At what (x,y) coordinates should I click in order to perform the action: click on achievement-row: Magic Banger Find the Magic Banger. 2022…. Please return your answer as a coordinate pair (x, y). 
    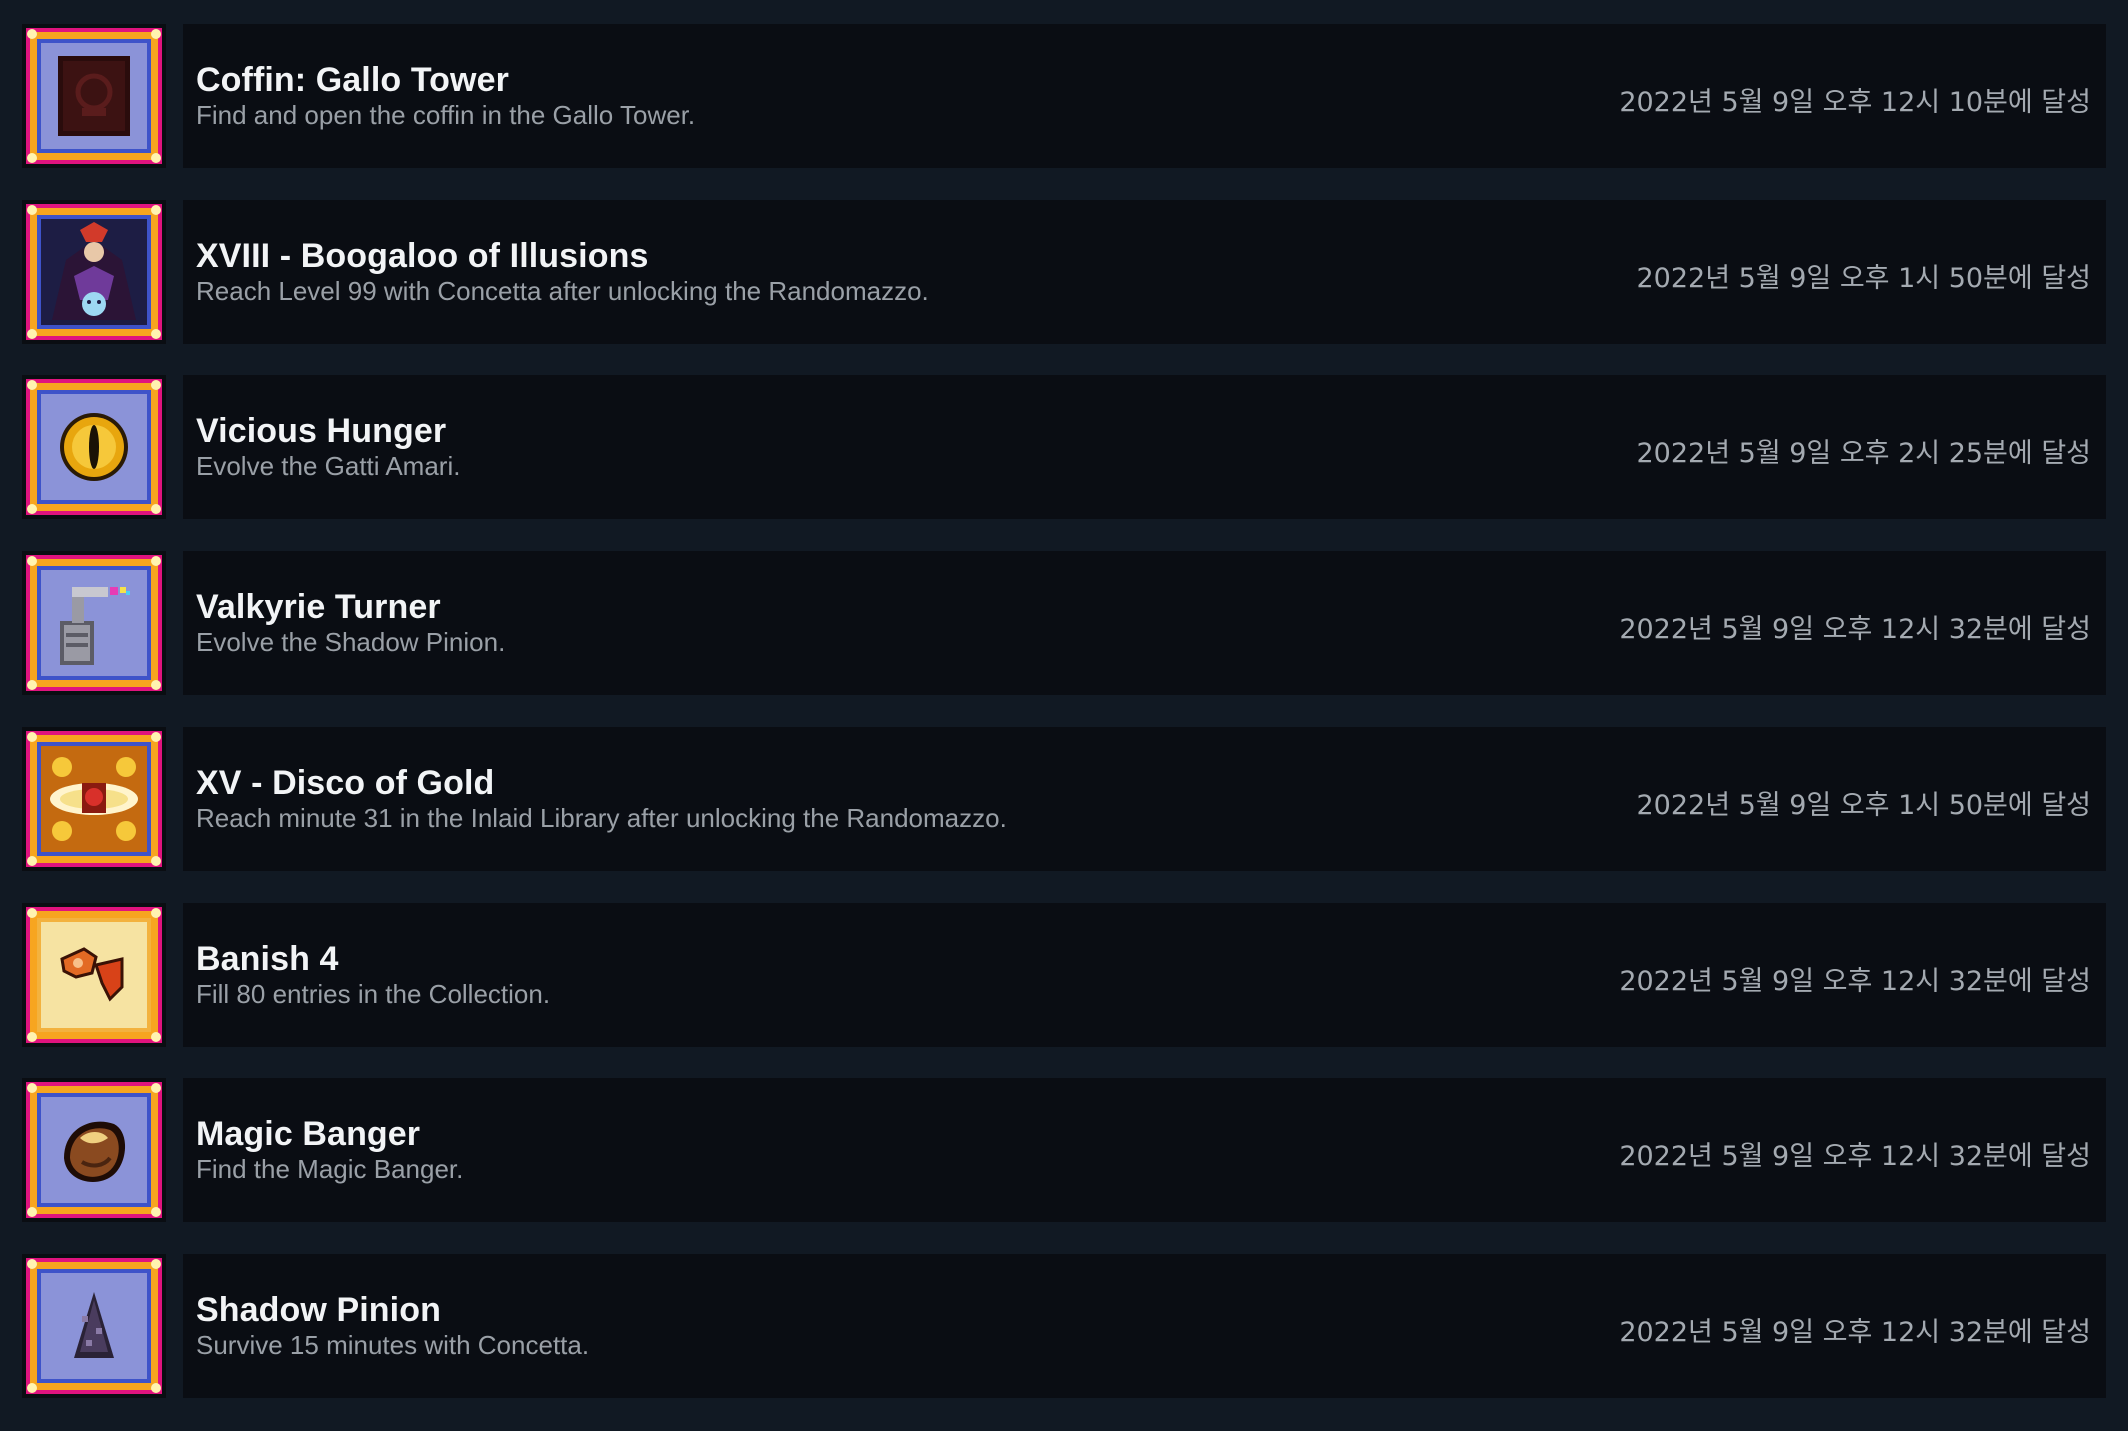
    Looking at the image, I should click on (1064, 1150).